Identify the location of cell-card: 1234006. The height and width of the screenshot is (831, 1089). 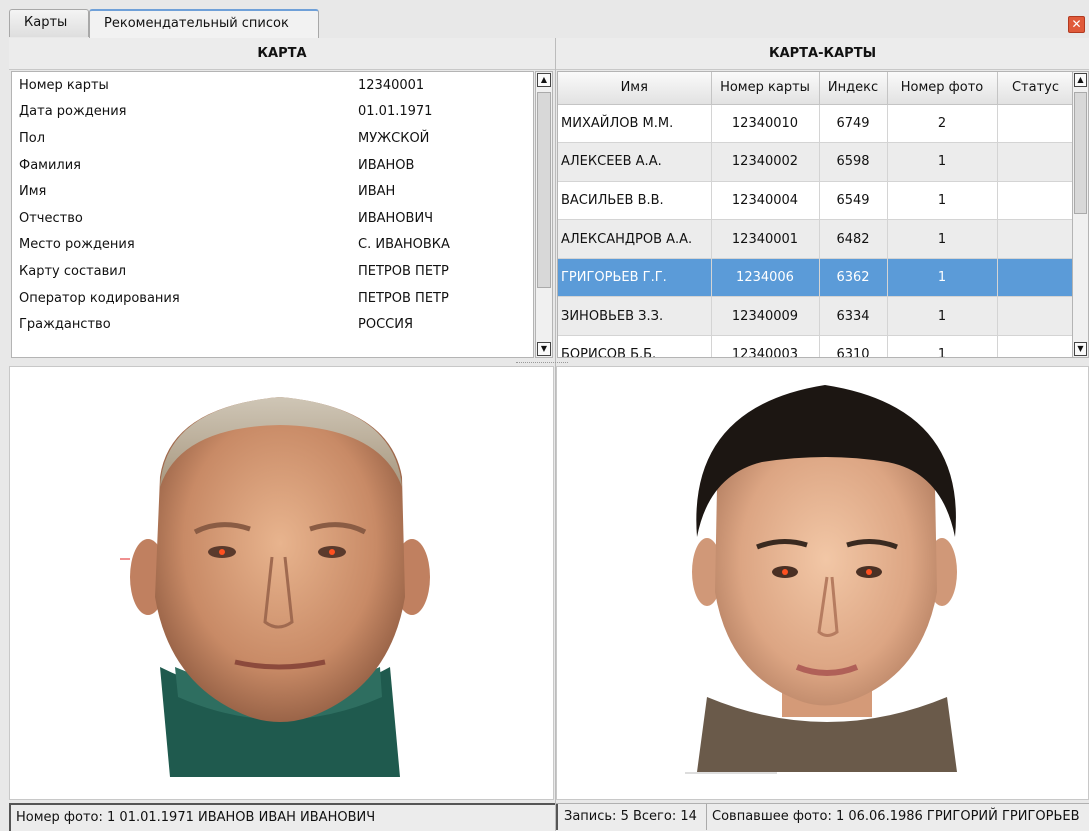
(765, 278).